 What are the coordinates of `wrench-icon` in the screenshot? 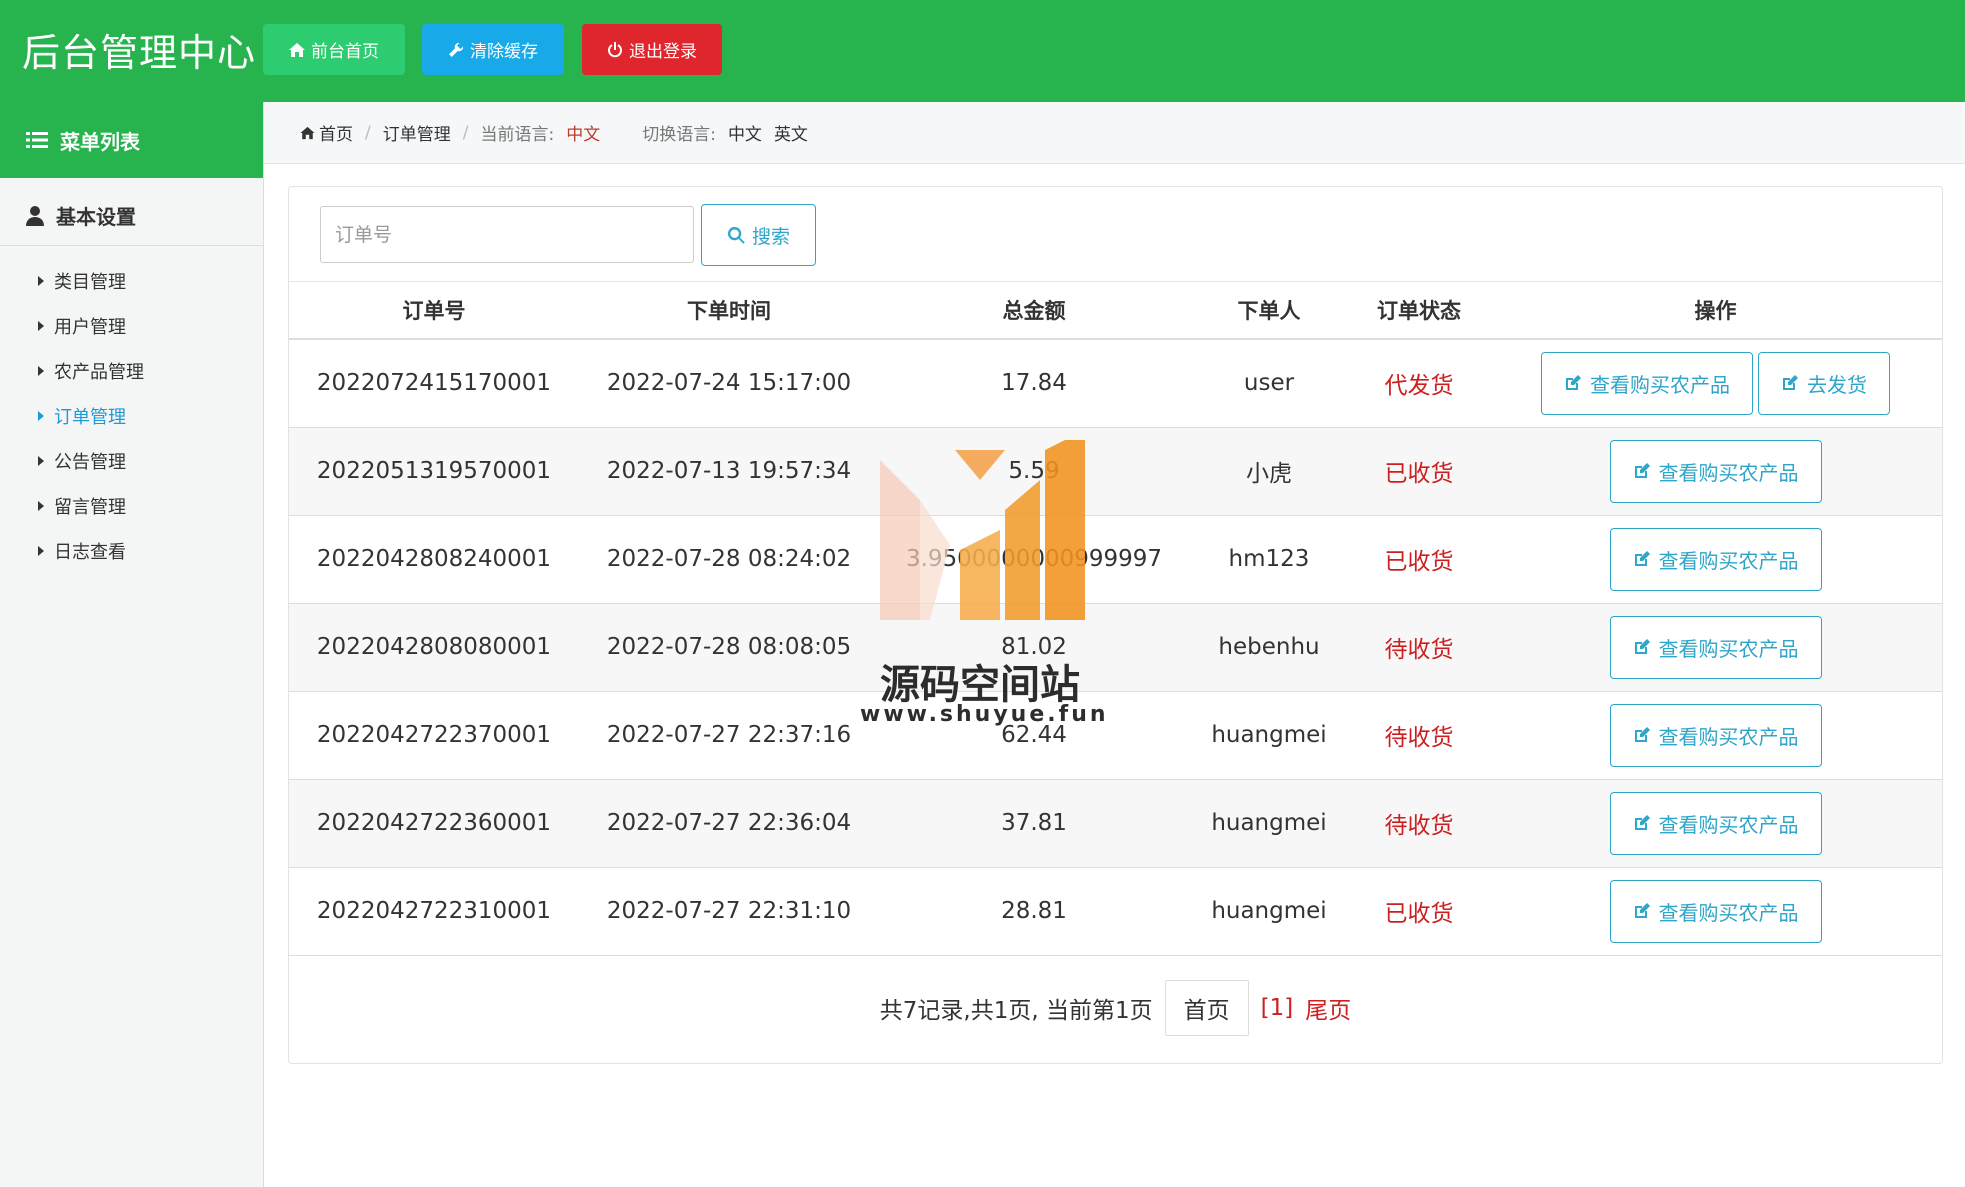 It's located at (456, 49).